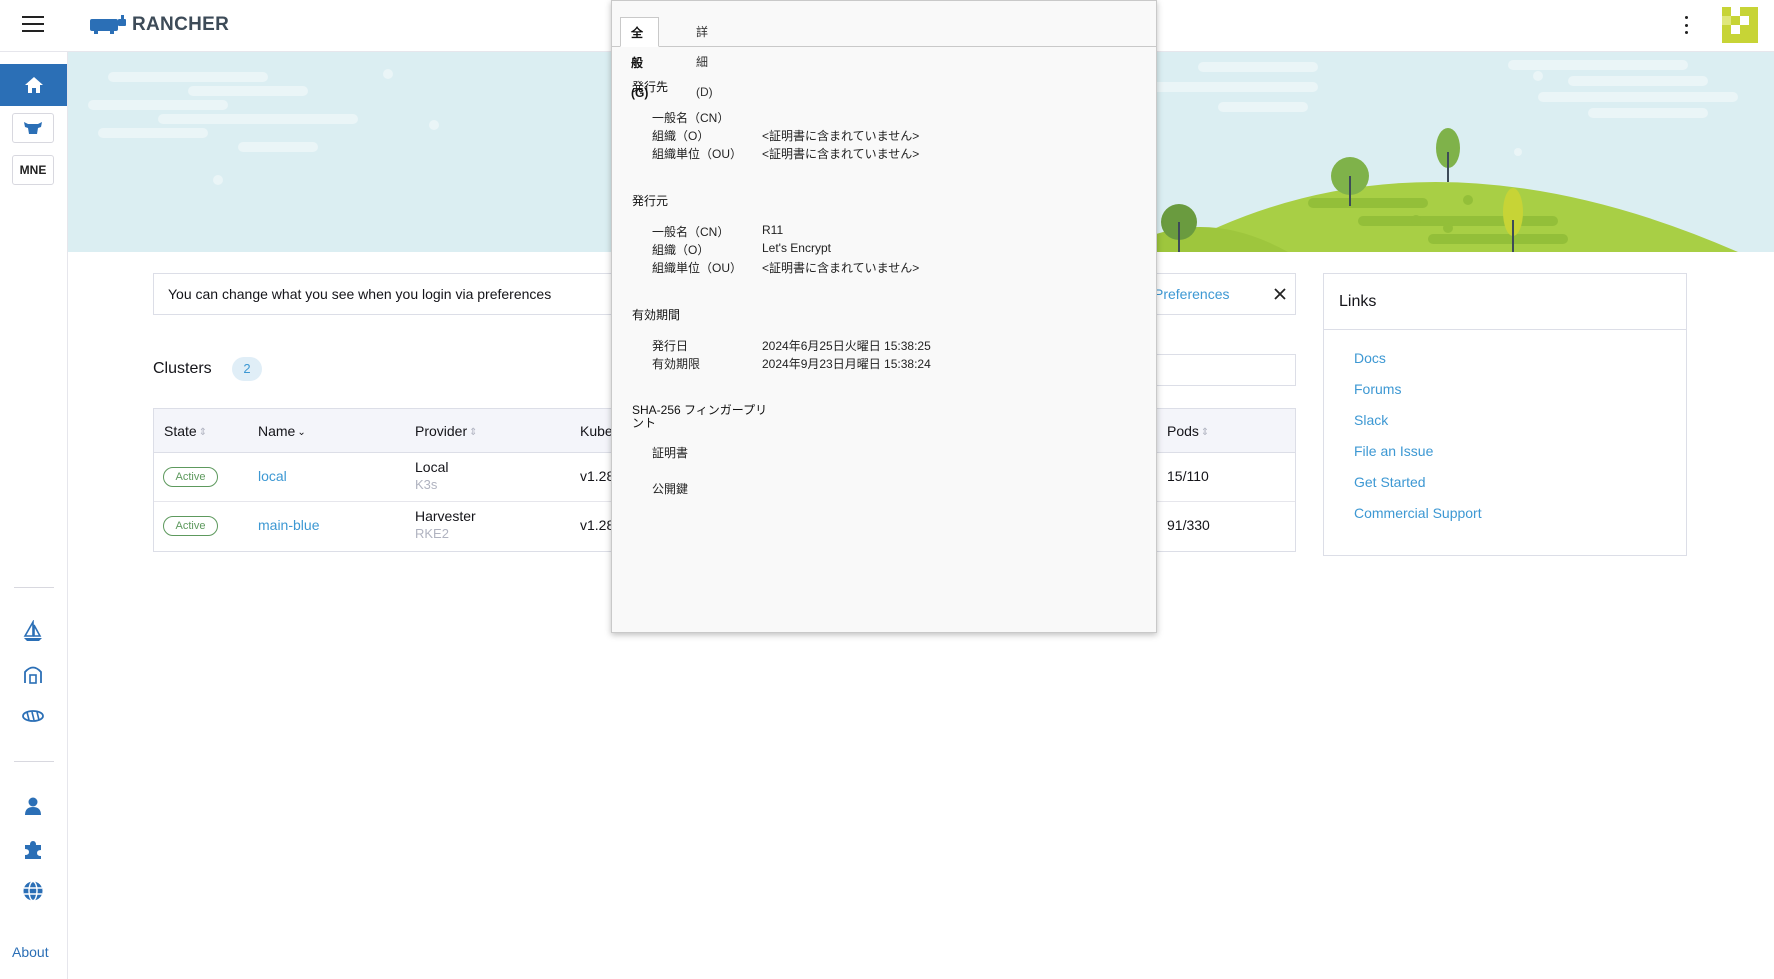 The width and height of the screenshot is (1774, 979). Describe the element at coordinates (681, 136) in the screenshot. I see `issued-to-o-label: 組織（O）` at that location.